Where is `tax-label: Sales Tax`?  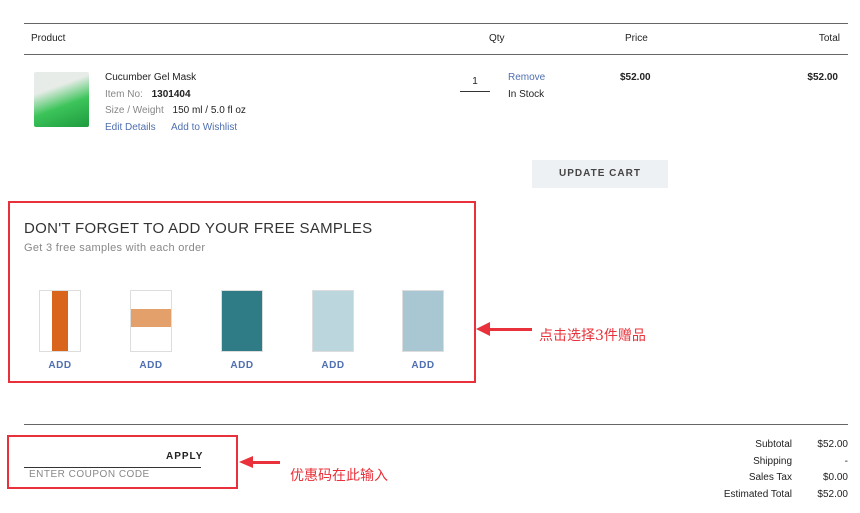 tax-label: Sales Tax is located at coordinates (770, 477).